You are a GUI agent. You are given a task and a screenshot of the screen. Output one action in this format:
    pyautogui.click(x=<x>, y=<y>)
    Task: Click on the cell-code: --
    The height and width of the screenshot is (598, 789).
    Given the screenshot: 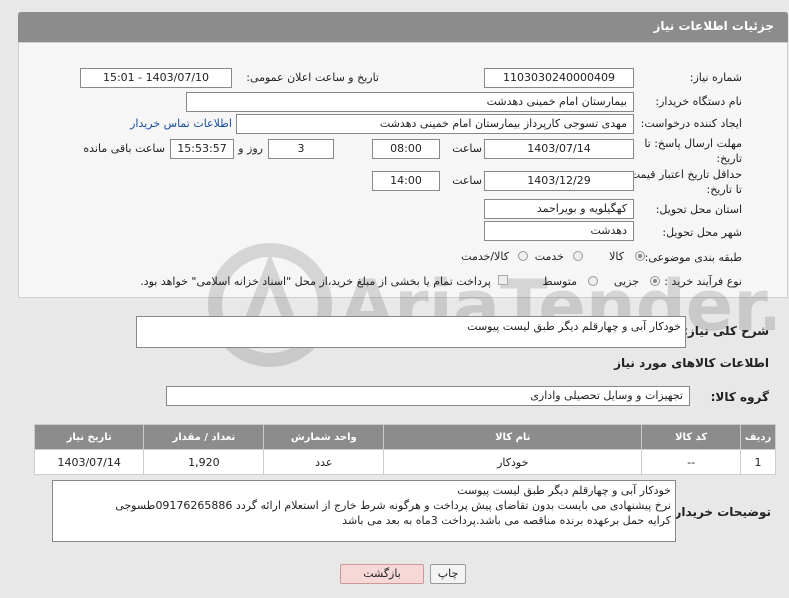 What is the action you would take?
    pyautogui.click(x=691, y=462)
    